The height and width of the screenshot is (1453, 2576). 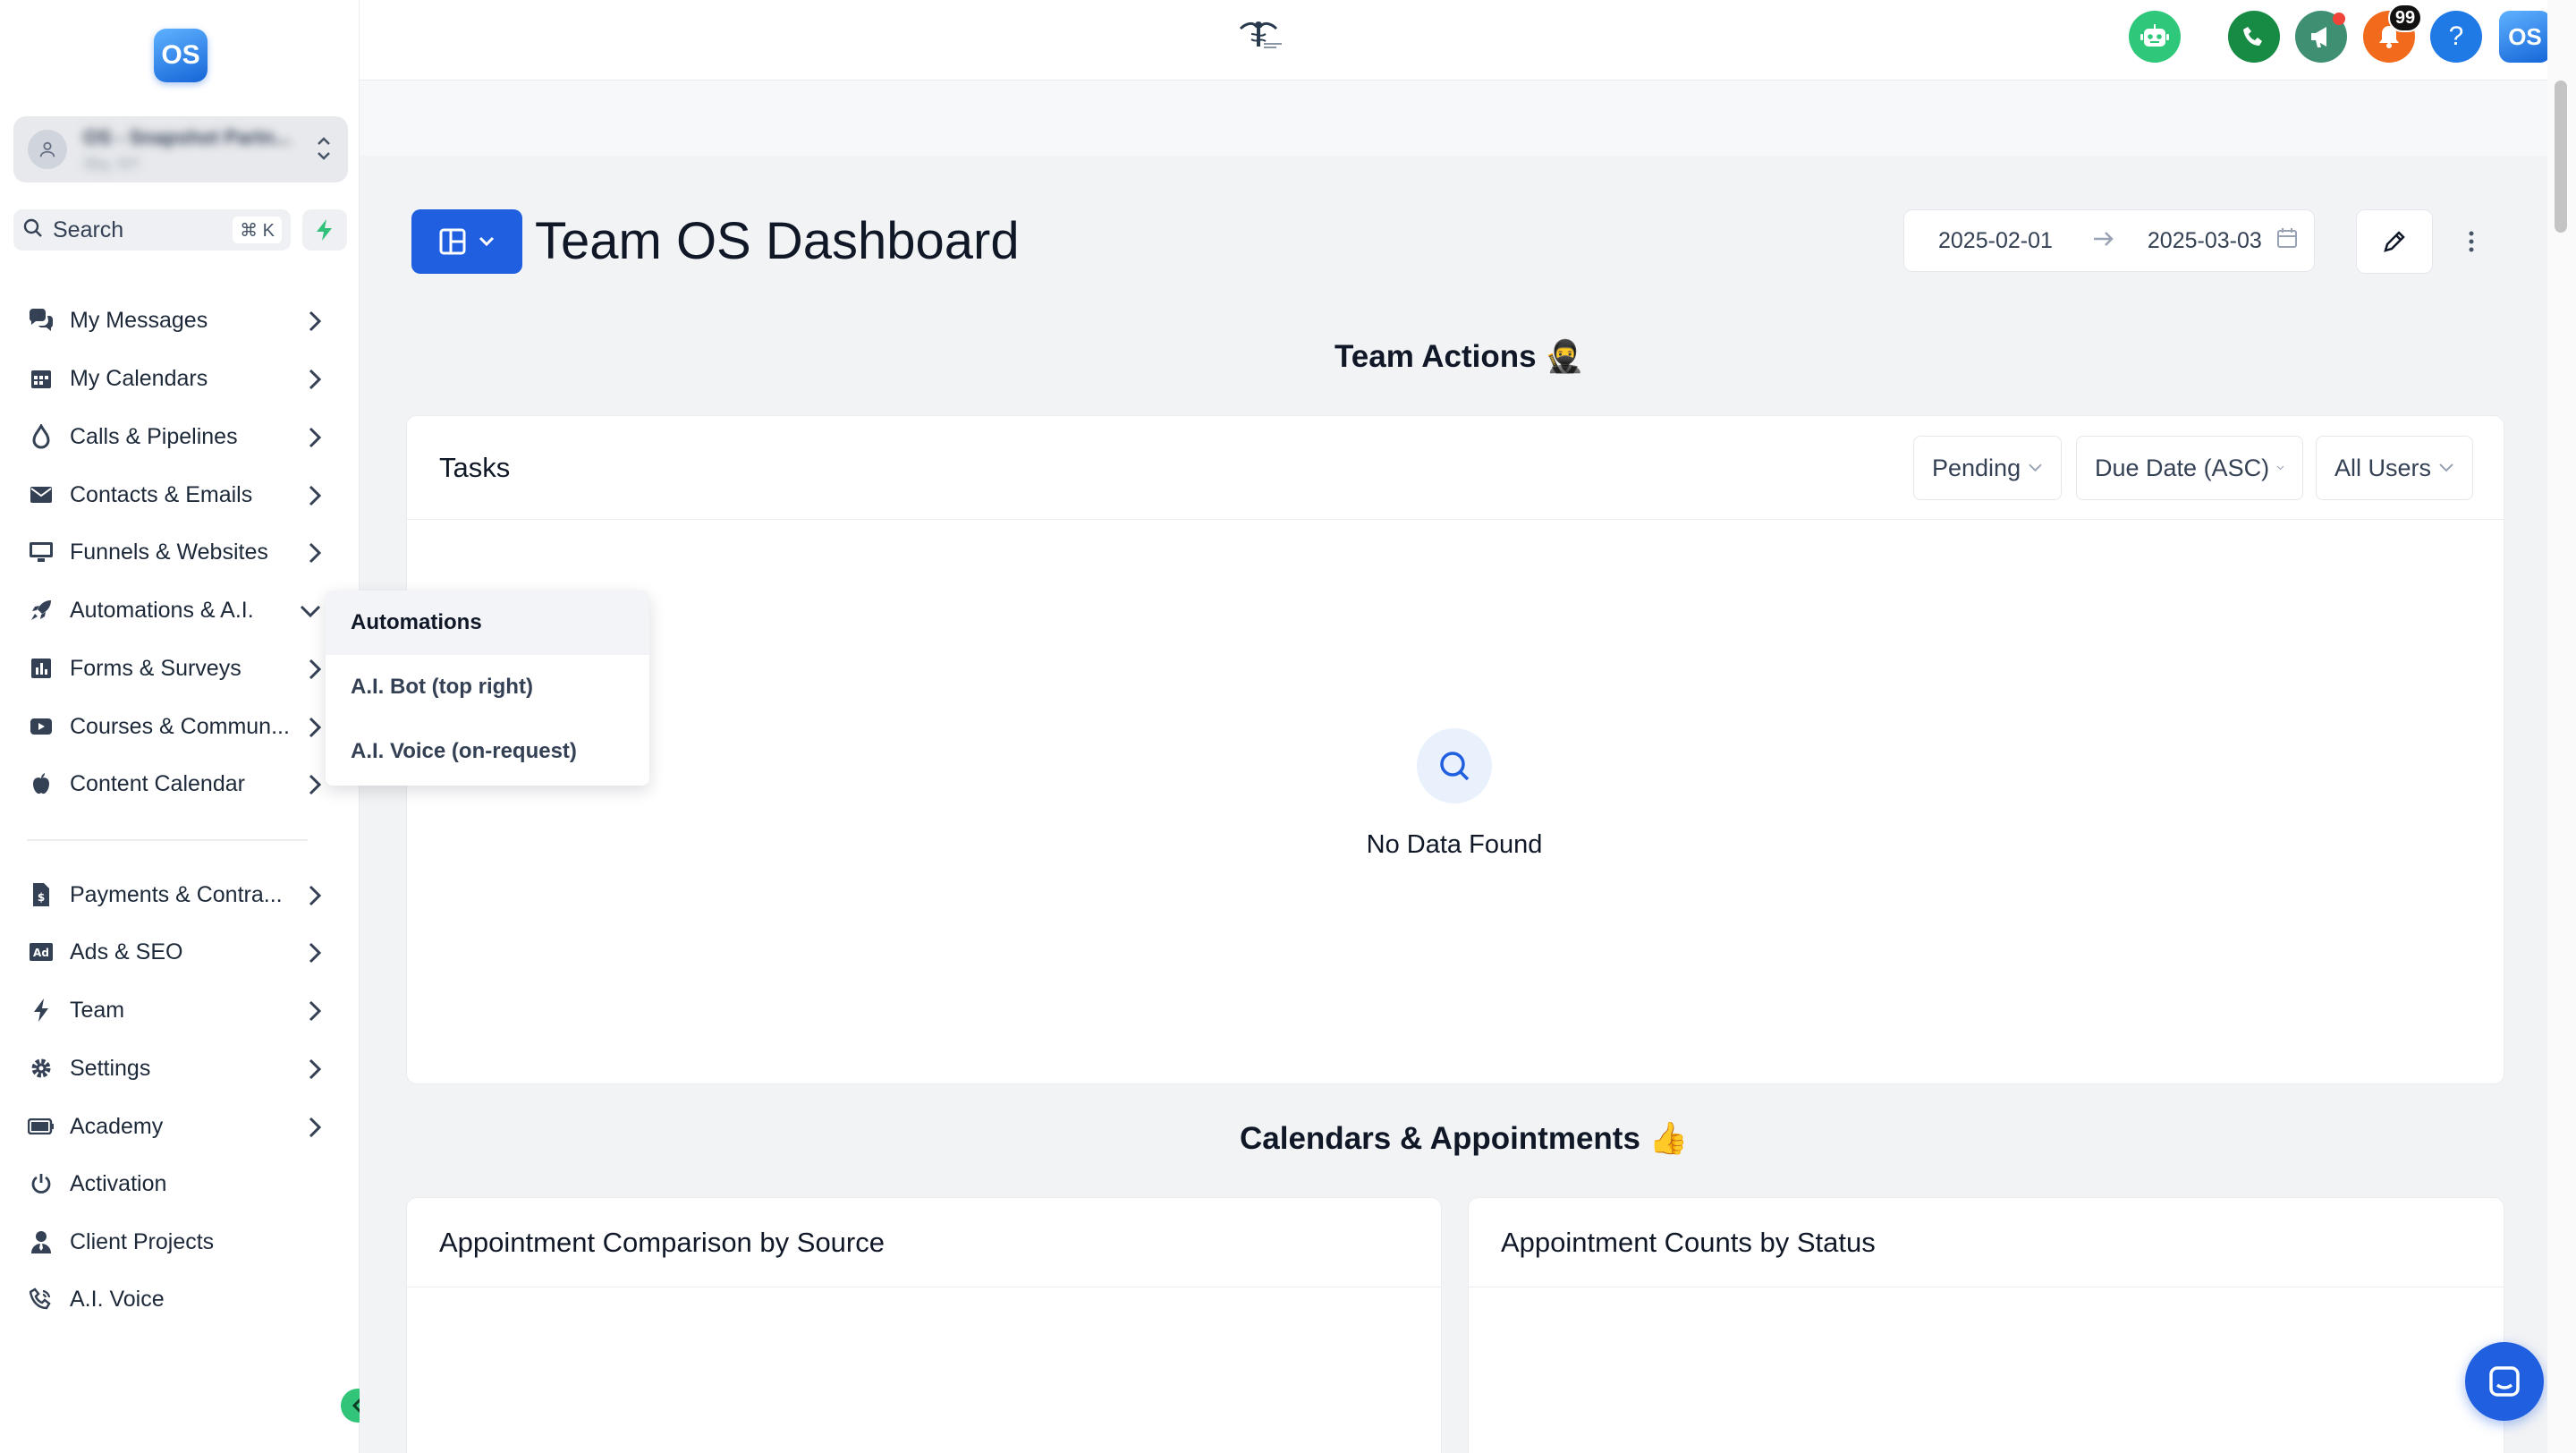 I want to click on chevron-updown-icon, so click(x=324, y=150).